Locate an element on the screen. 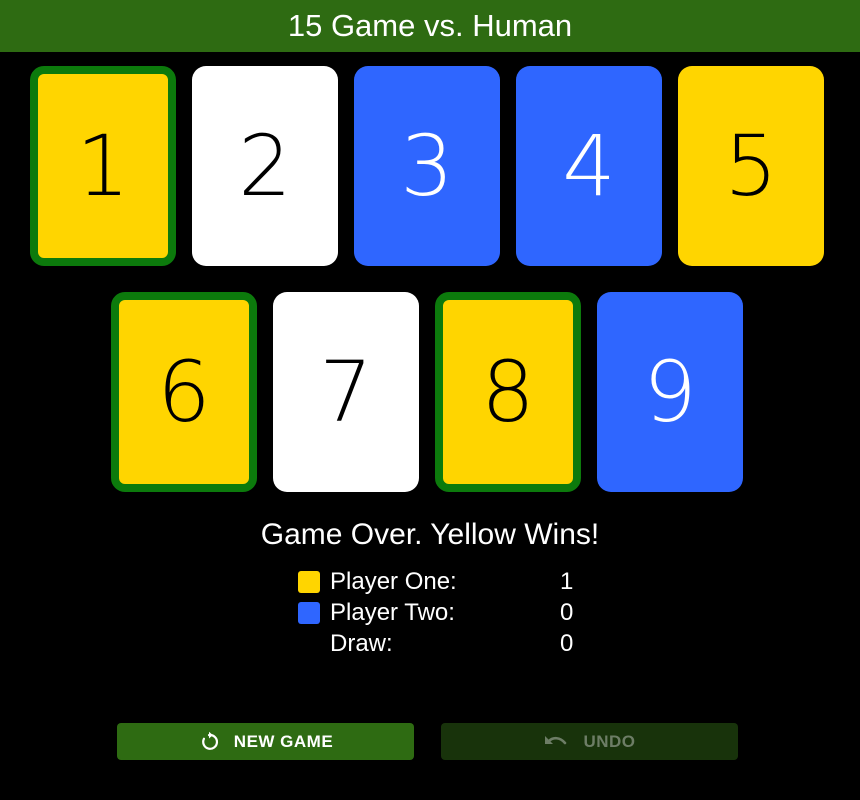  player-two-label: Player Two: is located at coordinates (392, 612).